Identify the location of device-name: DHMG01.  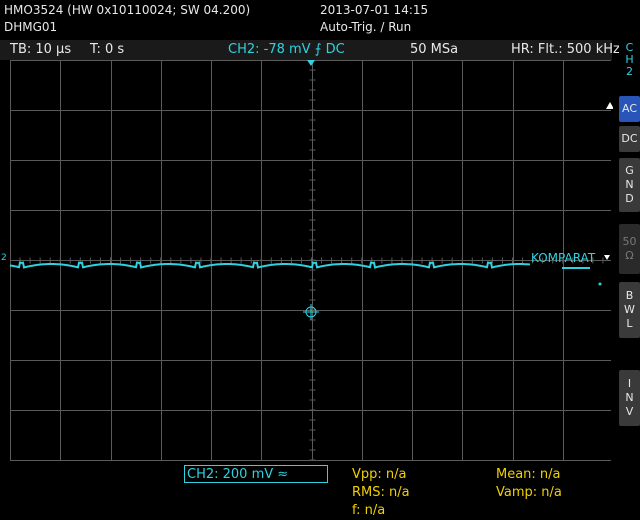
(31, 27).